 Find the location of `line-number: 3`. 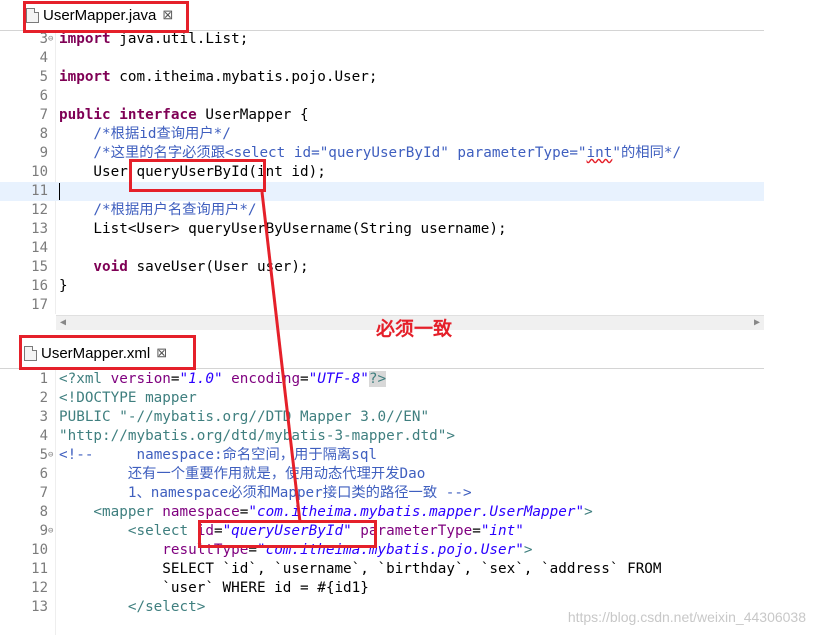

line-number: 3 is located at coordinates (43, 417).